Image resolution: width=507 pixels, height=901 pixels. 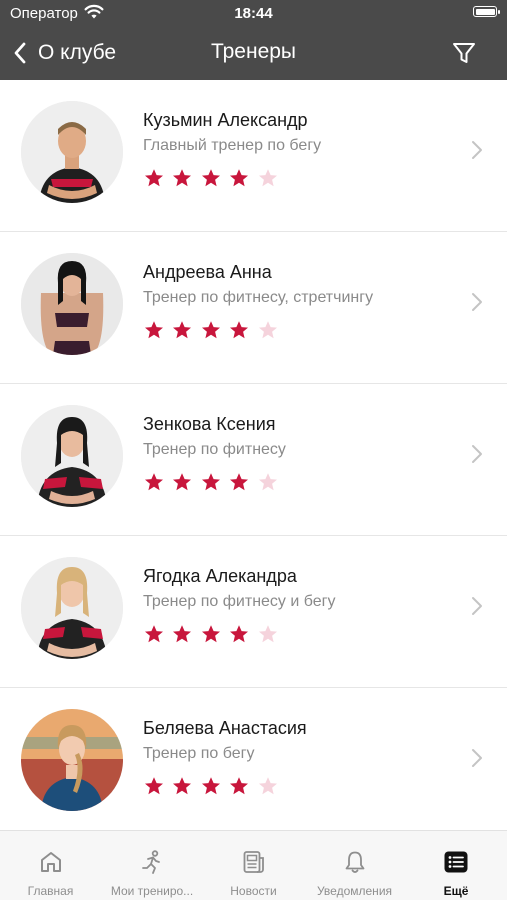 I want to click on back-label: О клубе, so click(x=77, y=52).